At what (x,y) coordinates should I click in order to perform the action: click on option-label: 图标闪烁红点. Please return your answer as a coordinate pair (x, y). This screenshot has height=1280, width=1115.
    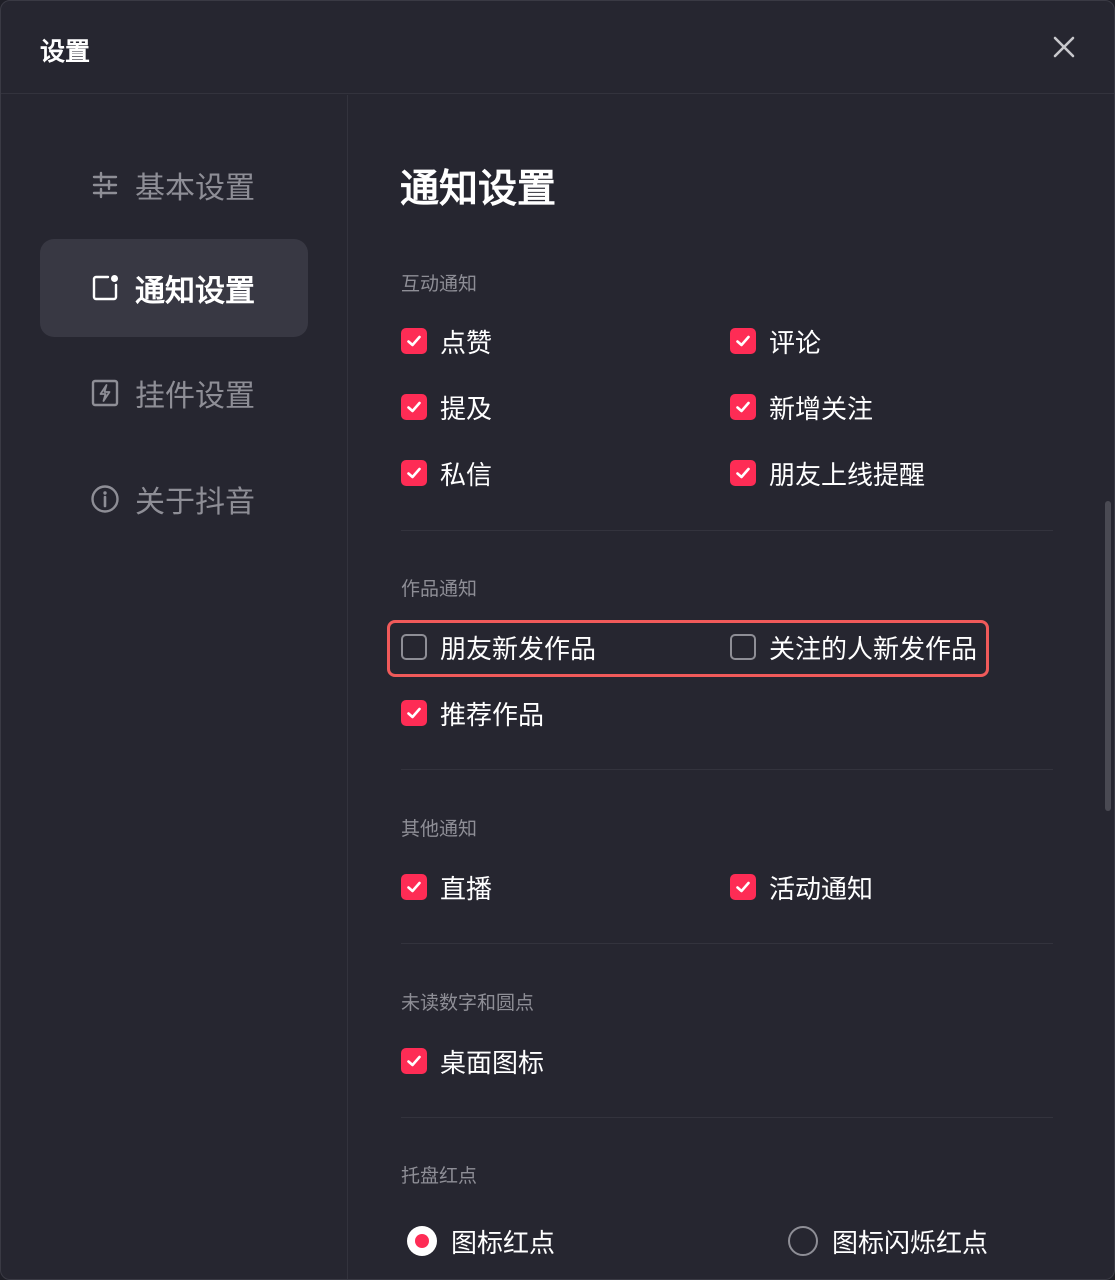
    Looking at the image, I should click on (910, 1243).